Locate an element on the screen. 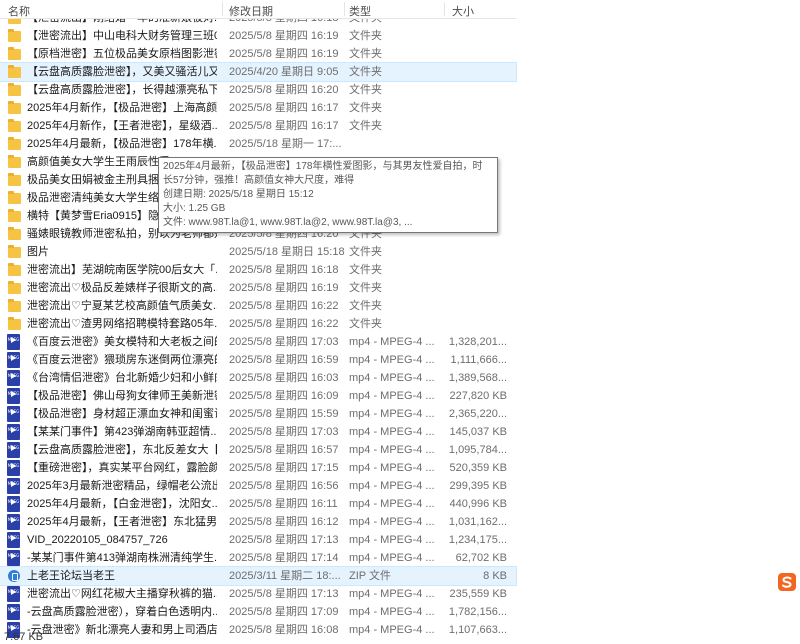 This screenshot has width=800, height=644. file-size: 145,037 KB is located at coordinates (478, 432).